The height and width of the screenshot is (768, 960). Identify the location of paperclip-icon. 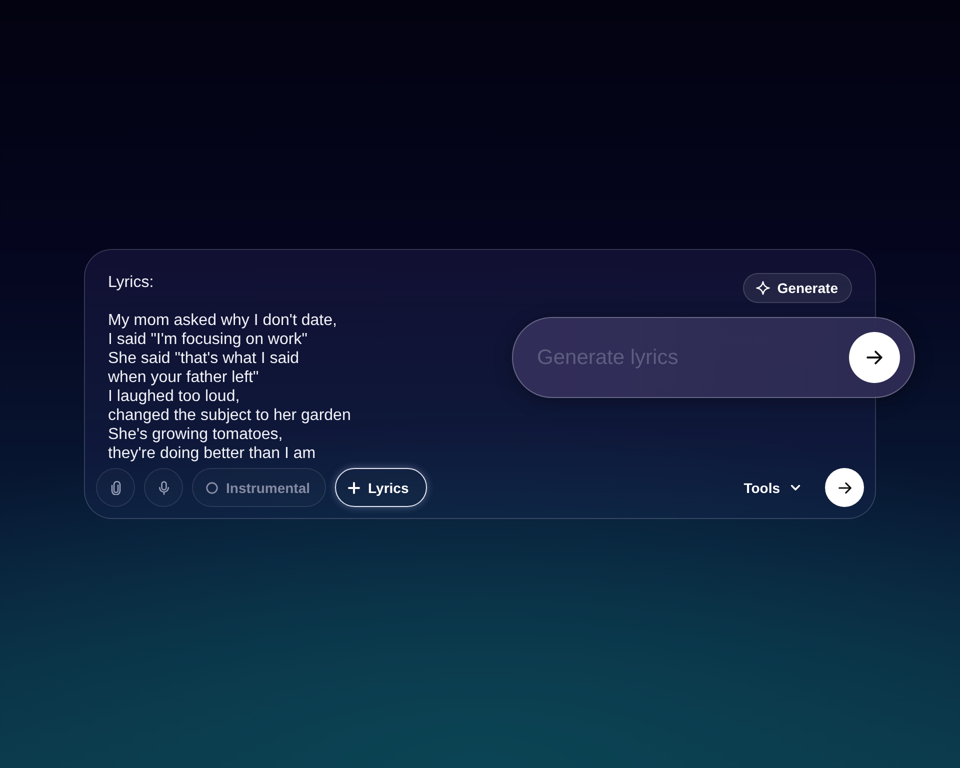
(115, 487).